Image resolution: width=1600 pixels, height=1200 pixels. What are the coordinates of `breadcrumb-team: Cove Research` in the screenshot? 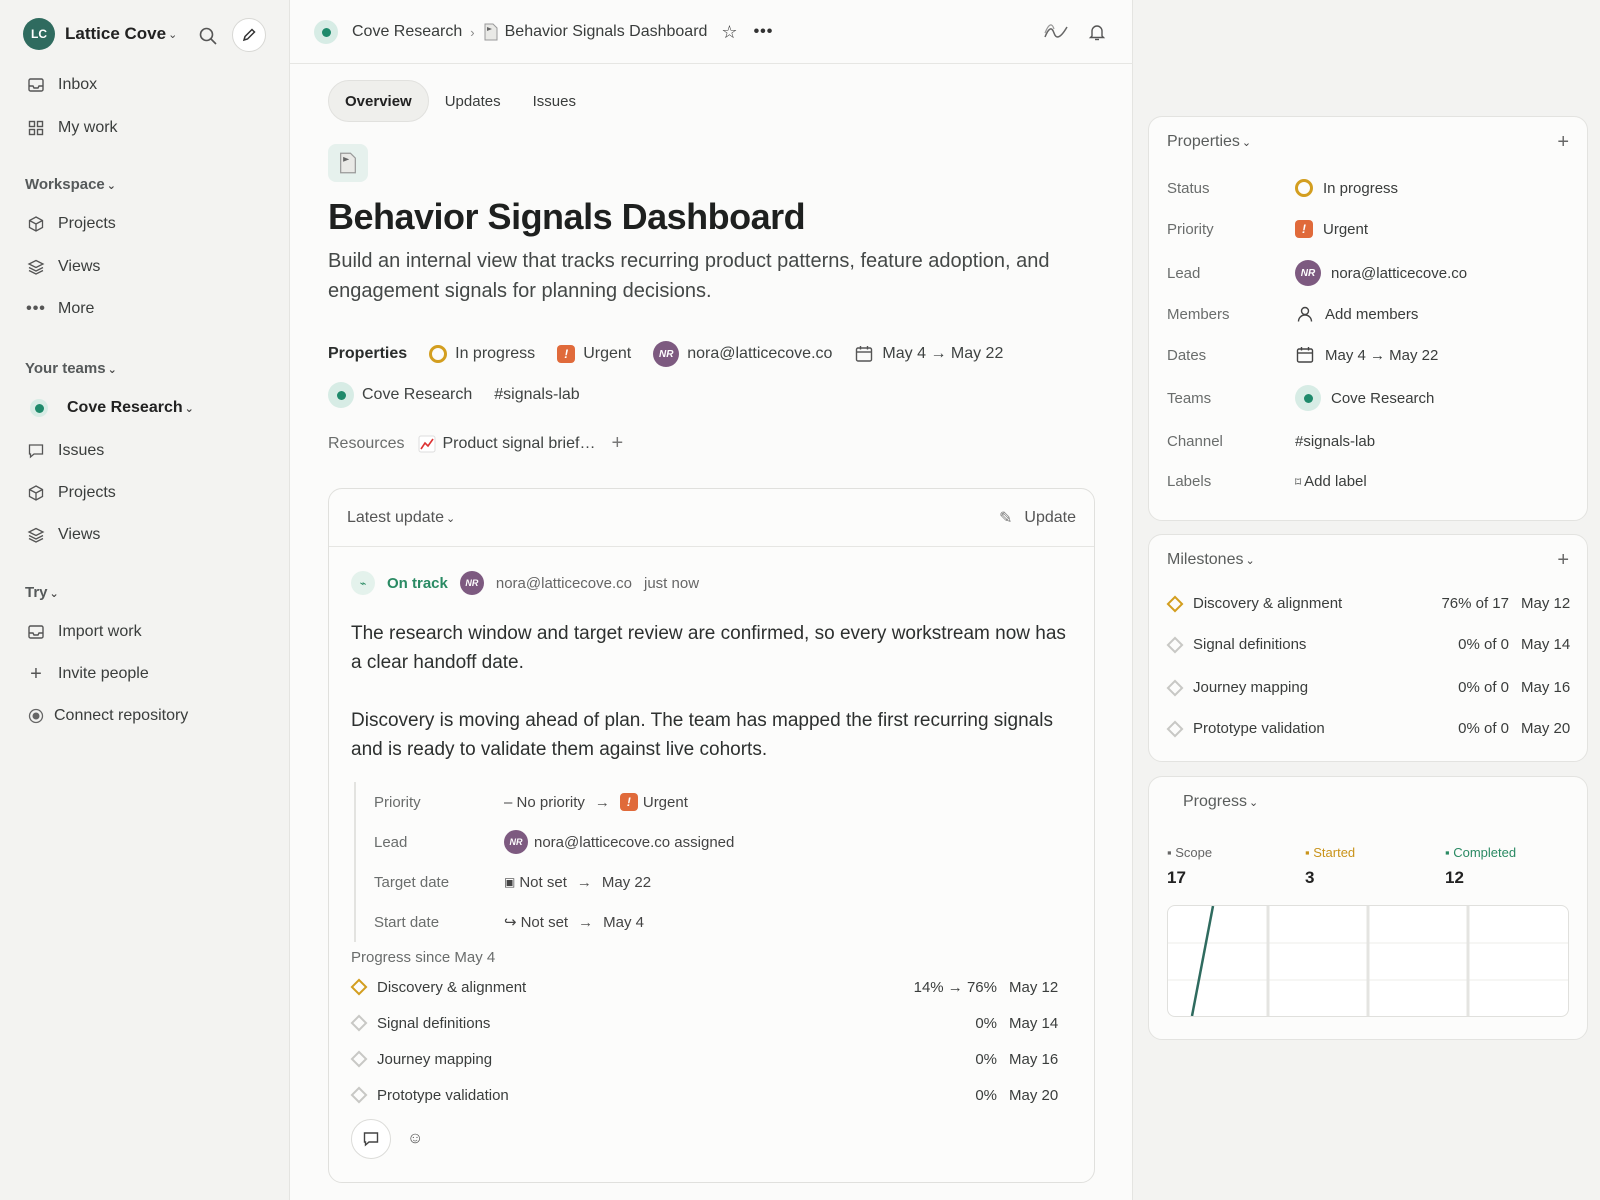 It's located at (407, 32).